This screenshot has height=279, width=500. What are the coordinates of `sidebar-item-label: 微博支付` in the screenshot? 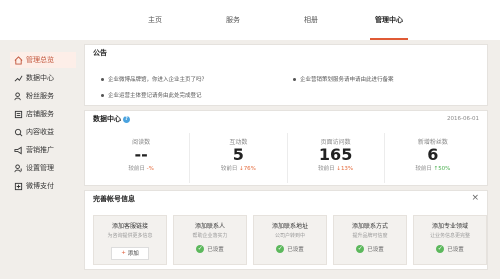 It's located at (40, 186).